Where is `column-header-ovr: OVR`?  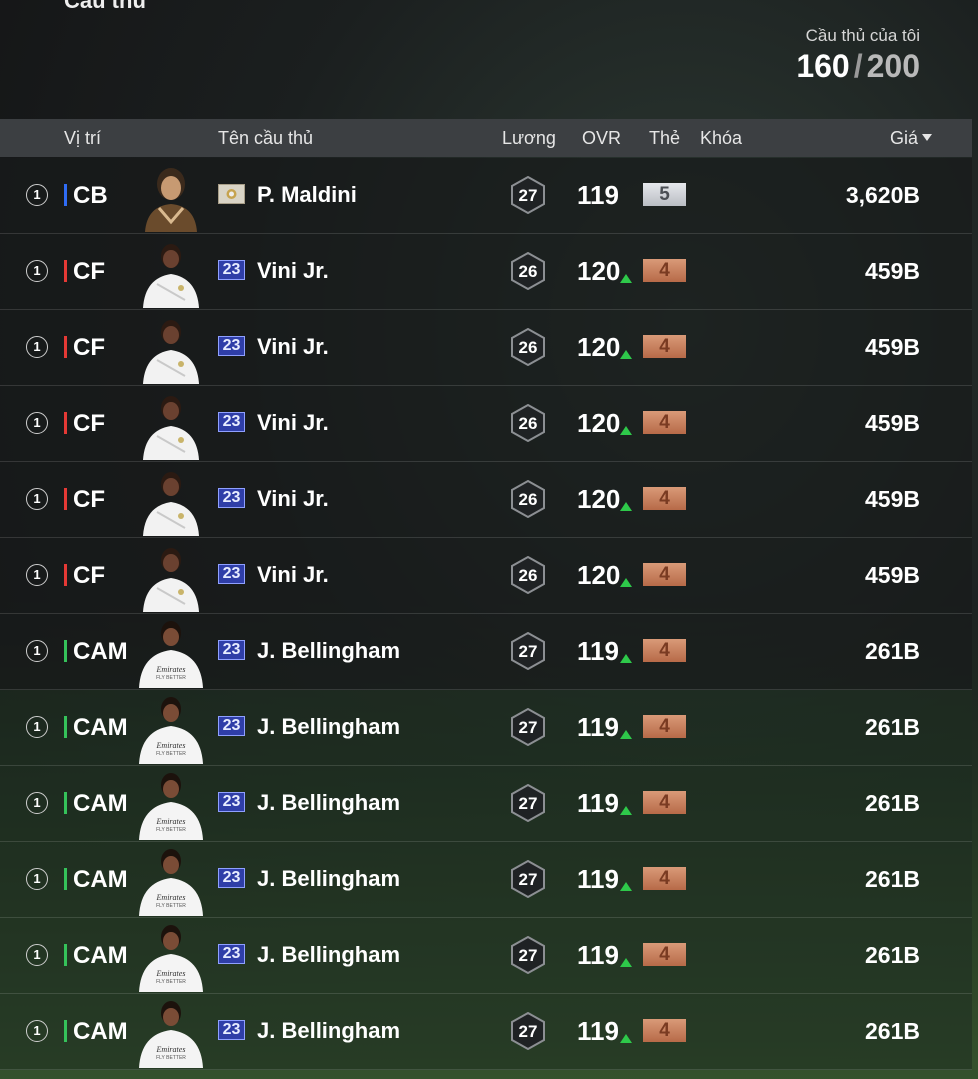
column-header-ovr: OVR is located at coordinates (601, 138).